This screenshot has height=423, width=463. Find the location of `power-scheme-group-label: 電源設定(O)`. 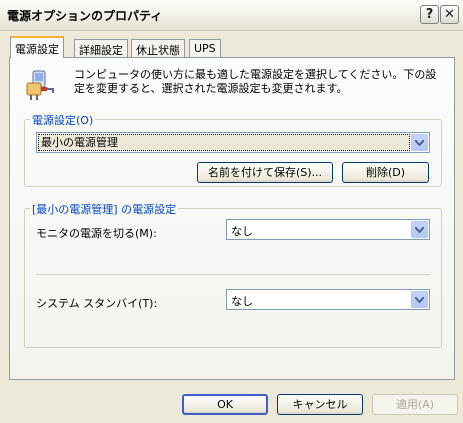

power-scheme-group-label: 電源設定(O) is located at coordinates (63, 120).